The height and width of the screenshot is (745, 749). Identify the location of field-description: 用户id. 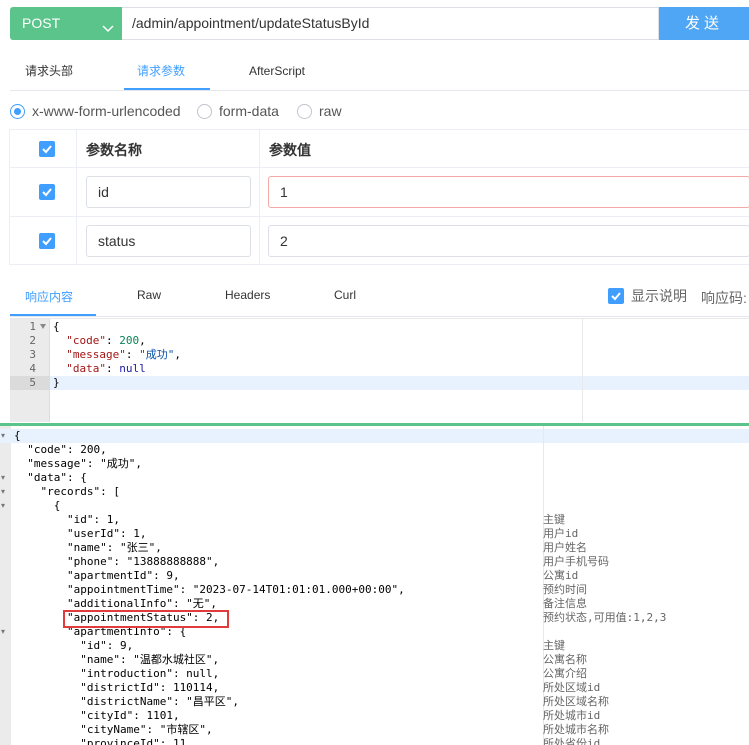
(561, 533).